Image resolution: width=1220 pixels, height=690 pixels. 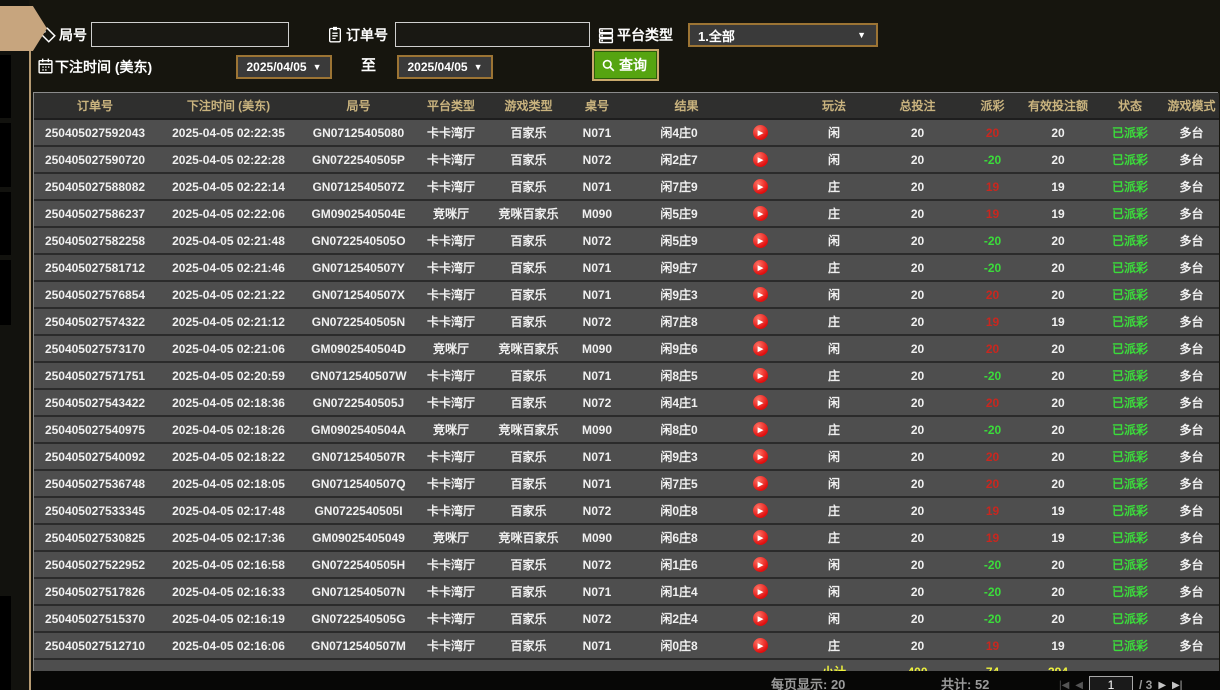 I want to click on cell-0: 250405027581712, so click(x=95, y=268).